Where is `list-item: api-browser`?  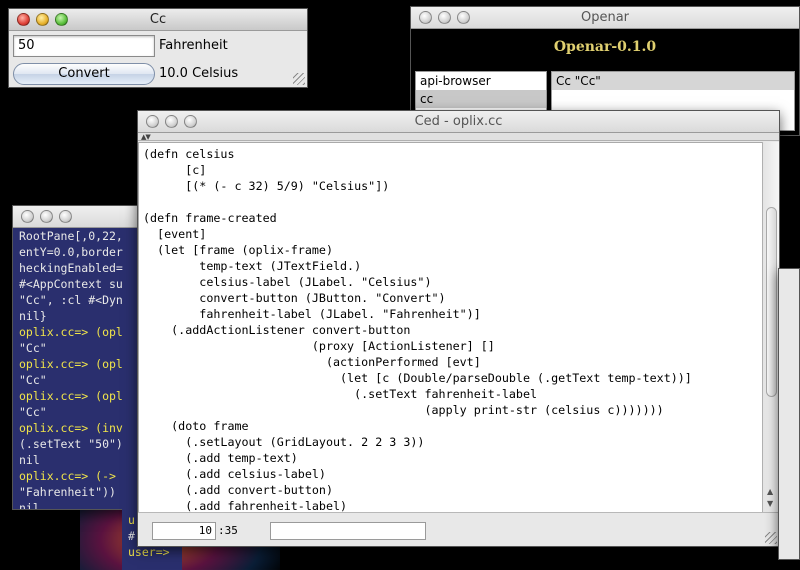 list-item: api-browser is located at coordinates (481, 81).